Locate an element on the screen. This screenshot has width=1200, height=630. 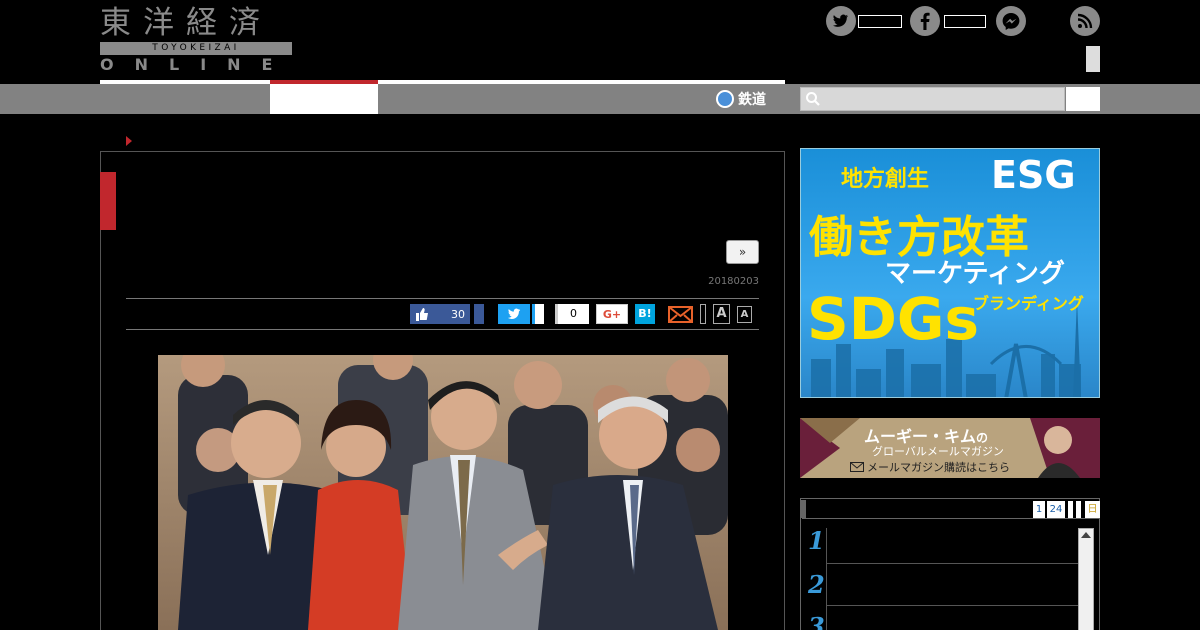
ranking-tab-24: 24 is located at coordinates (1056, 509).